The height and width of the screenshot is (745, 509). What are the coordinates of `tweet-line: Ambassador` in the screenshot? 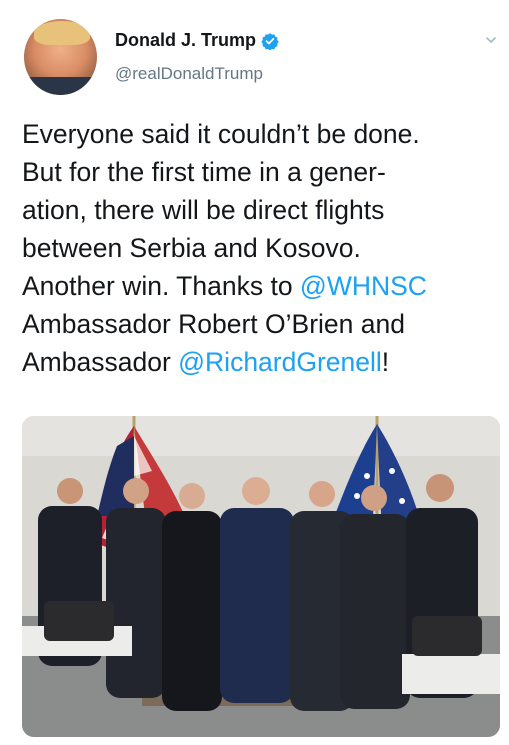 It's located at (100, 362).